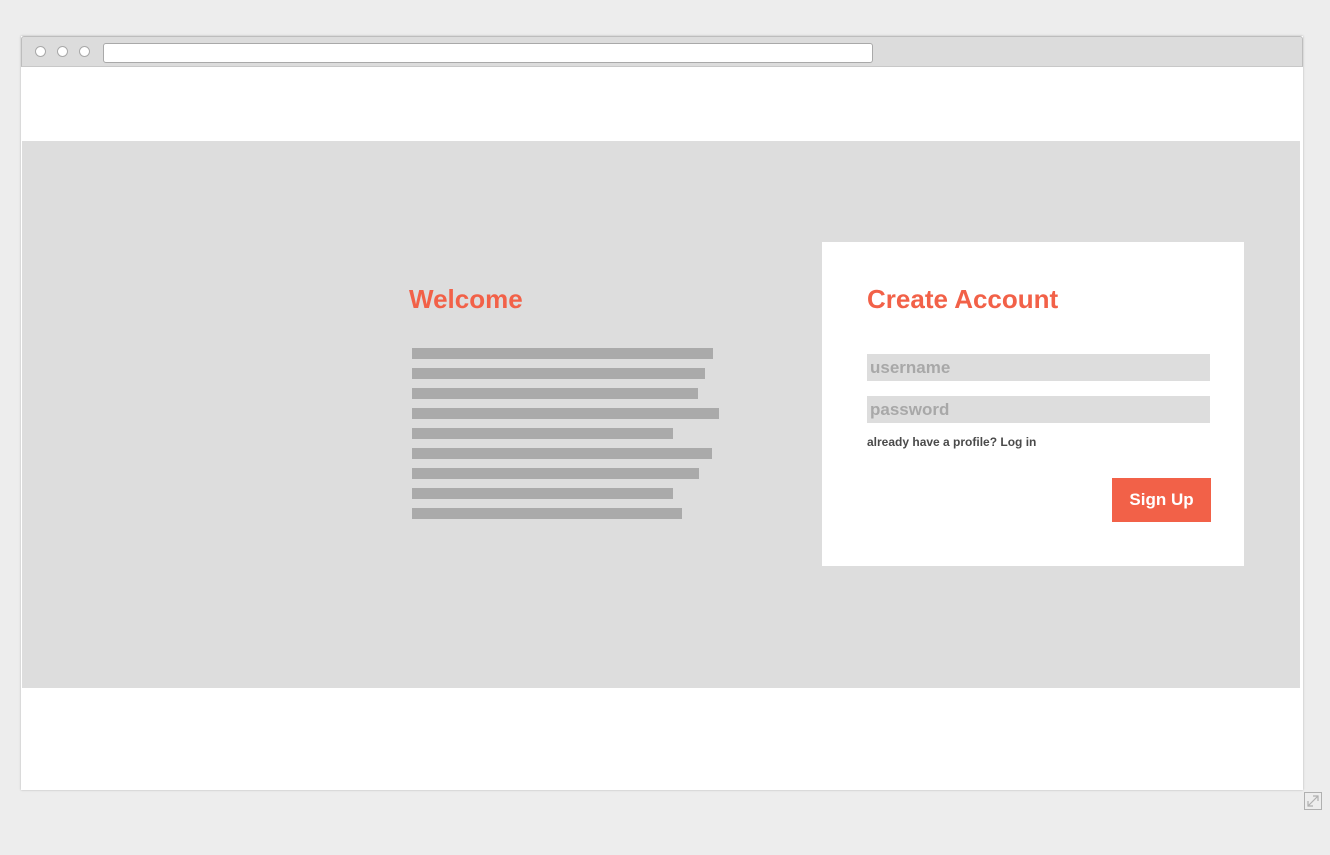 The width and height of the screenshot is (1330, 855). What do you see at coordinates (84, 51) in the screenshot?
I see `window-control-maximize` at bounding box center [84, 51].